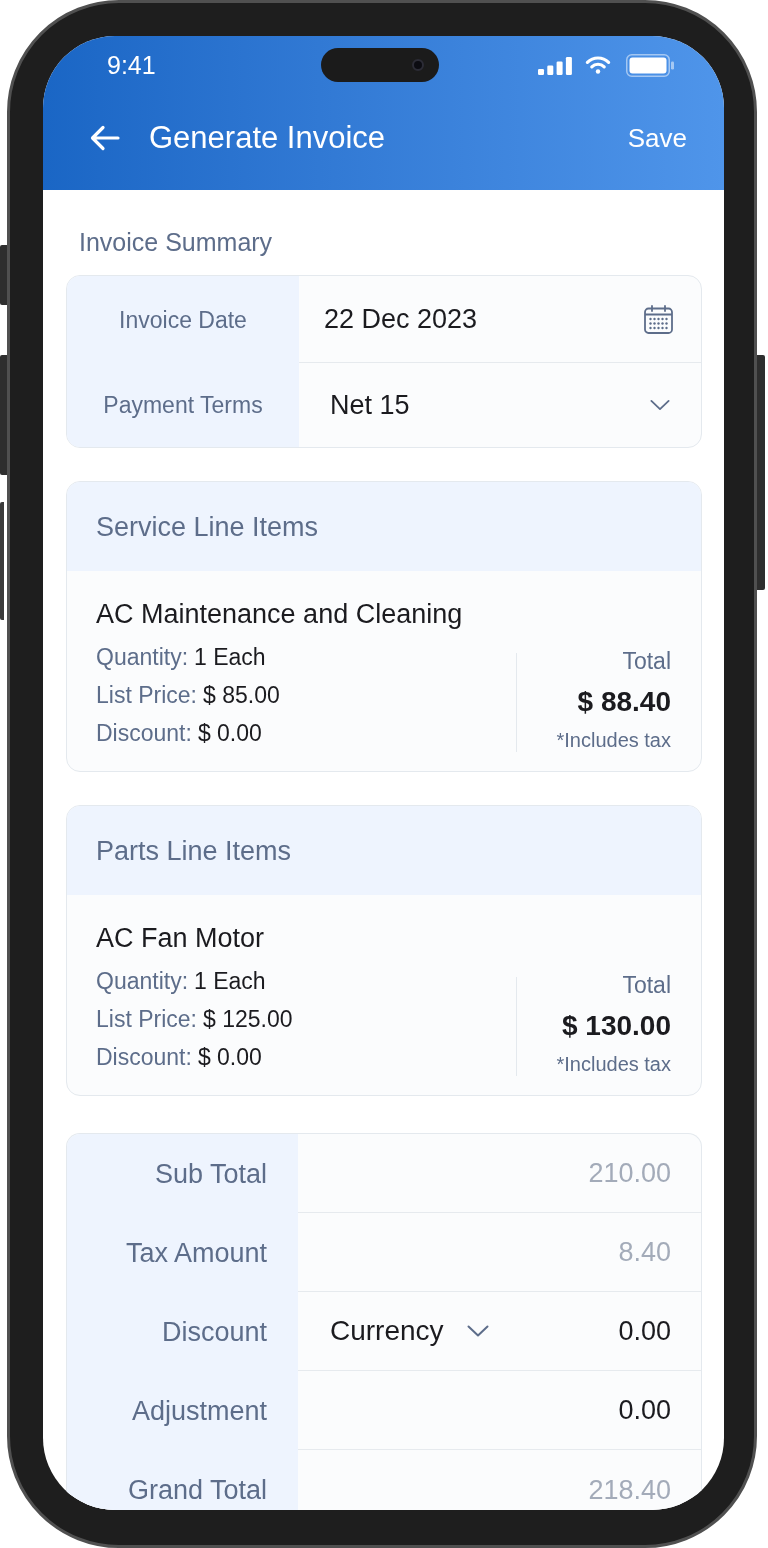  I want to click on item-name: AC Maintenance and Cleaning, so click(279, 614).